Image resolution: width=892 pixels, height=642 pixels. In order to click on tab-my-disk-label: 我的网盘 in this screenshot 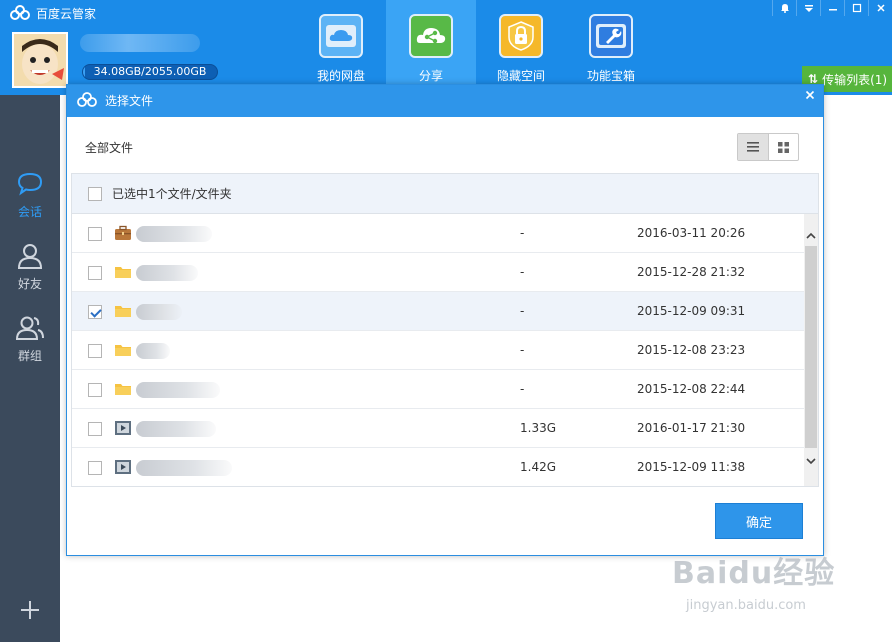, I will do `click(340, 76)`.